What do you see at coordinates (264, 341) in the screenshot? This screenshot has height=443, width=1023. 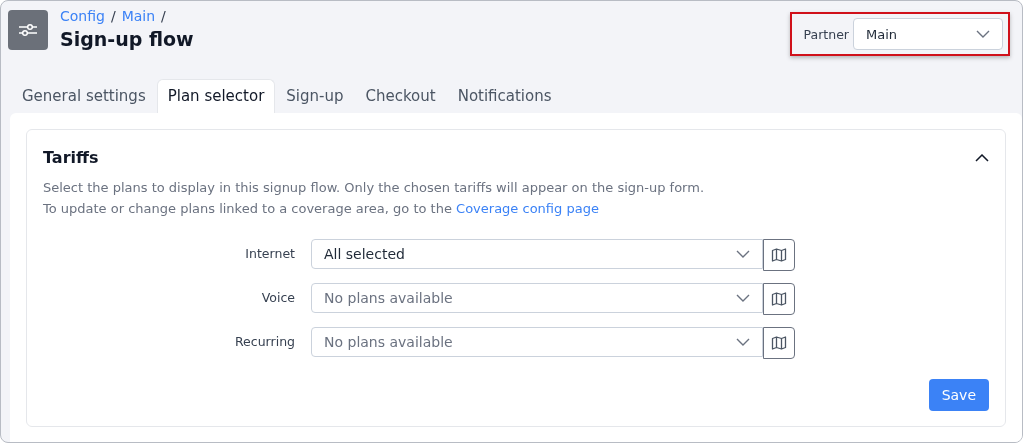 I see `field-label: Recurring` at bounding box center [264, 341].